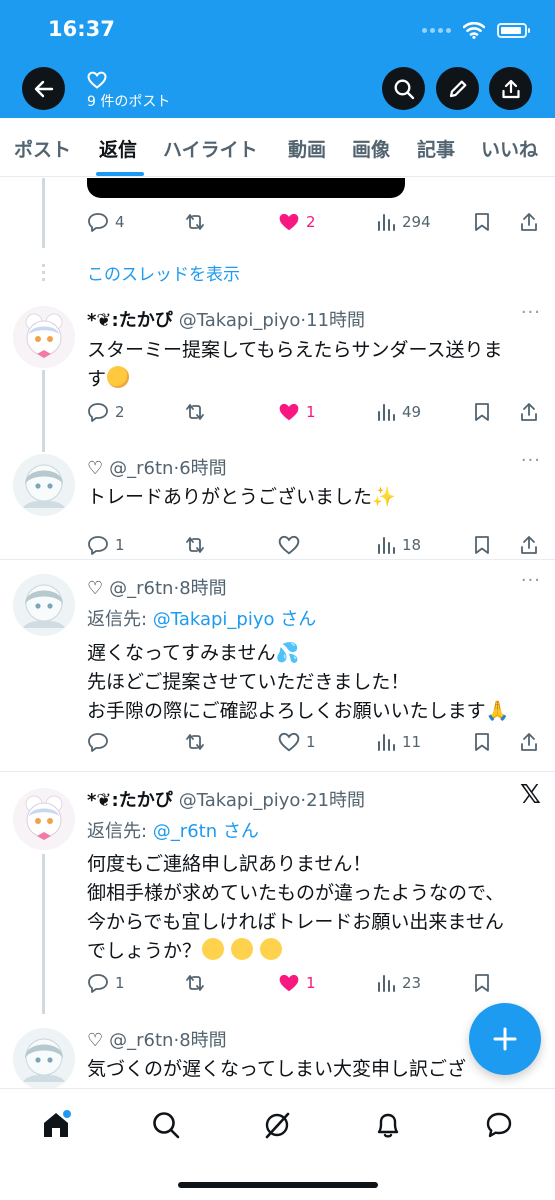  I want to click on avatar-image, so click(44, 819).